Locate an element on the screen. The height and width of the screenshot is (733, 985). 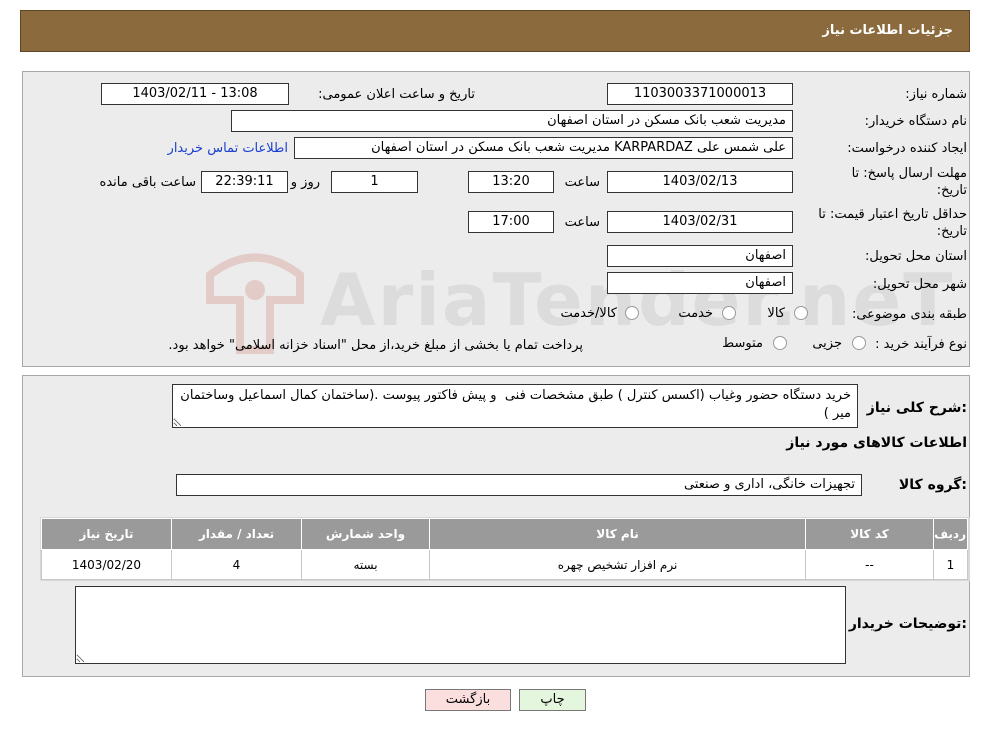
need-number-label: شماره نیاز: is located at coordinates (936, 94).